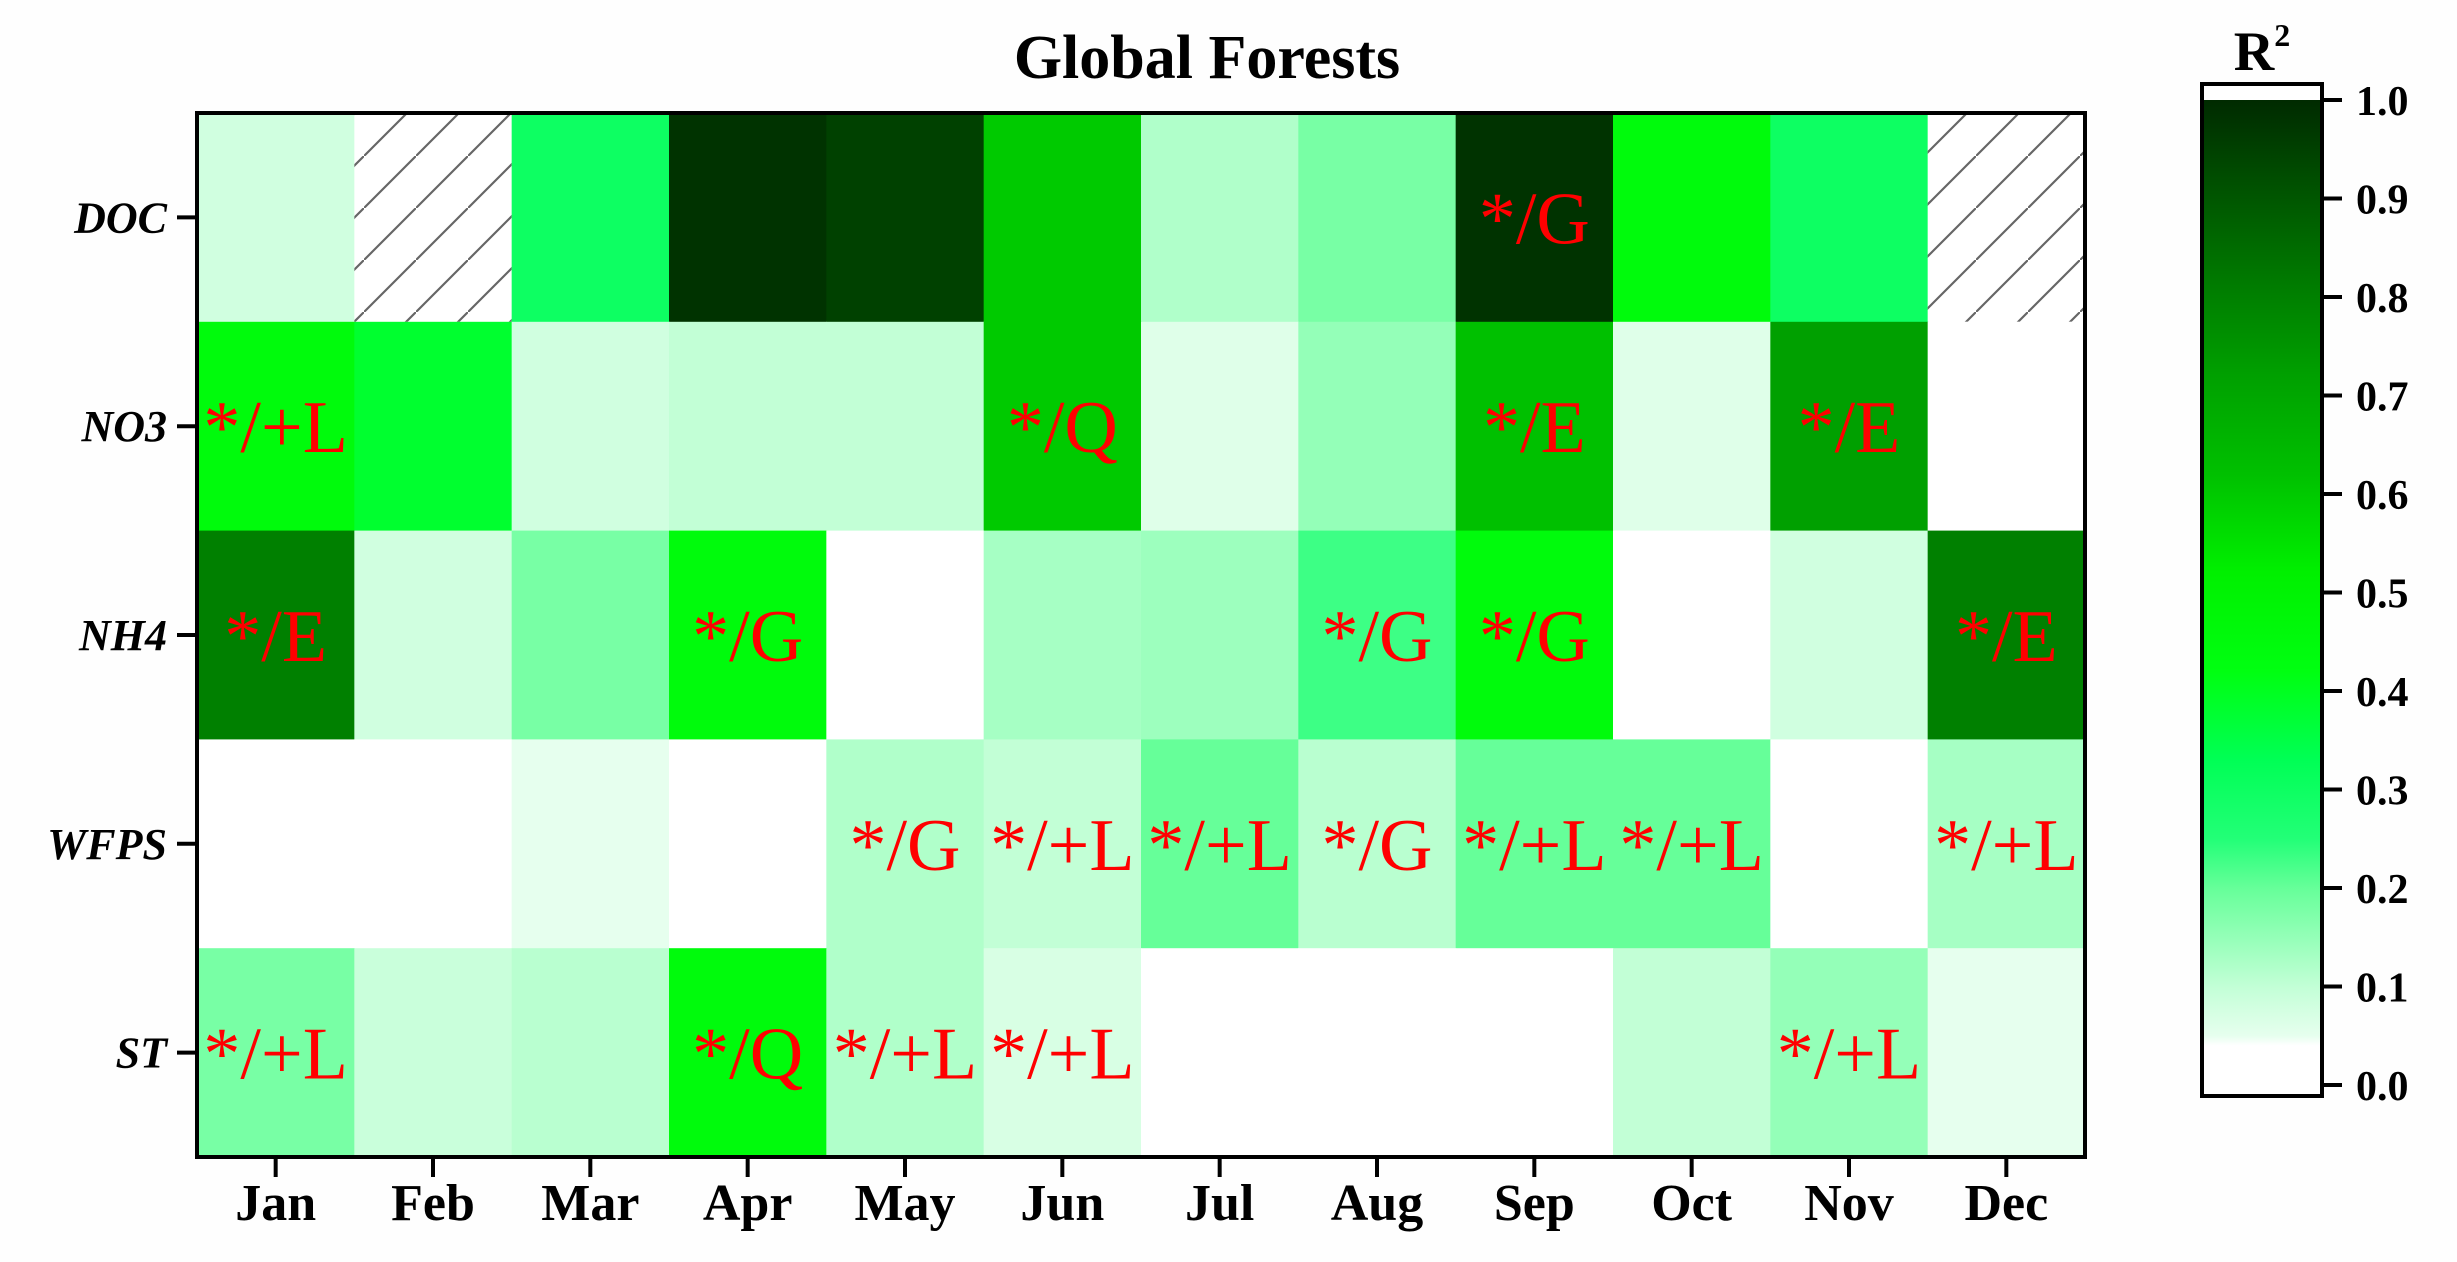  I want to click on chart-title: Global Forests, so click(1207, 58).